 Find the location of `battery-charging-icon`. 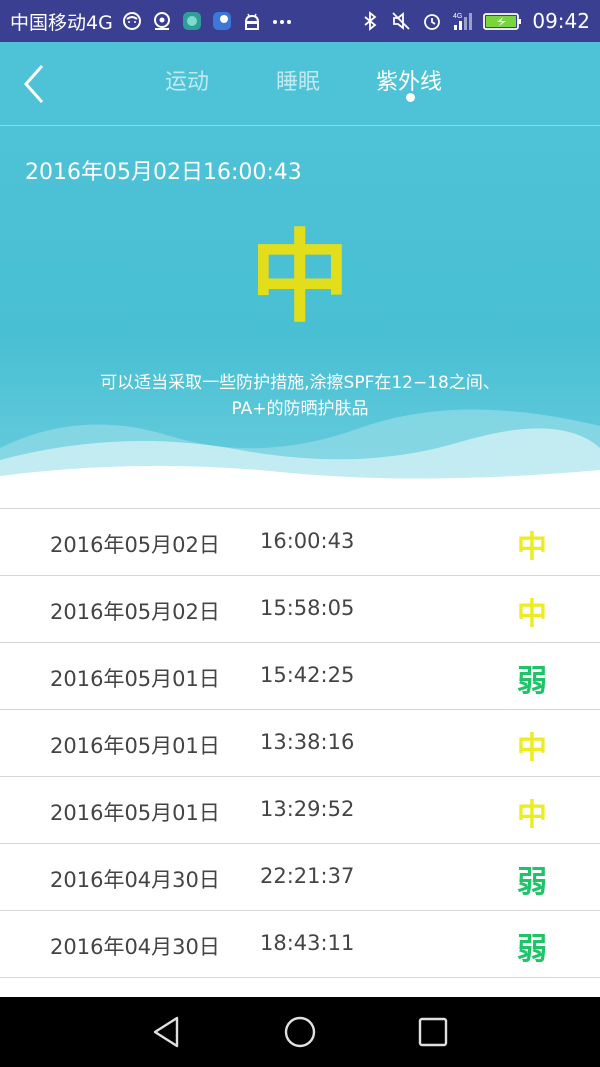

battery-charging-icon is located at coordinates (502, 21).